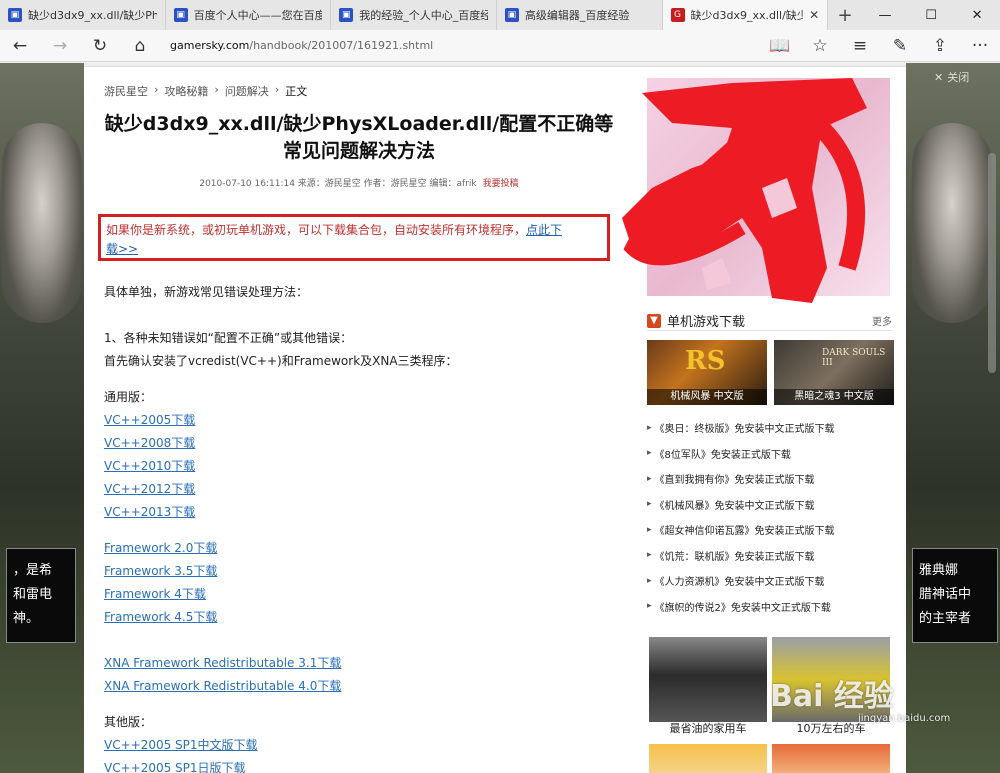 The width and height of the screenshot is (1000, 773). Describe the element at coordinates (149, 419) in the screenshot. I see `vc2005-download-link: VC++2005下载` at that location.